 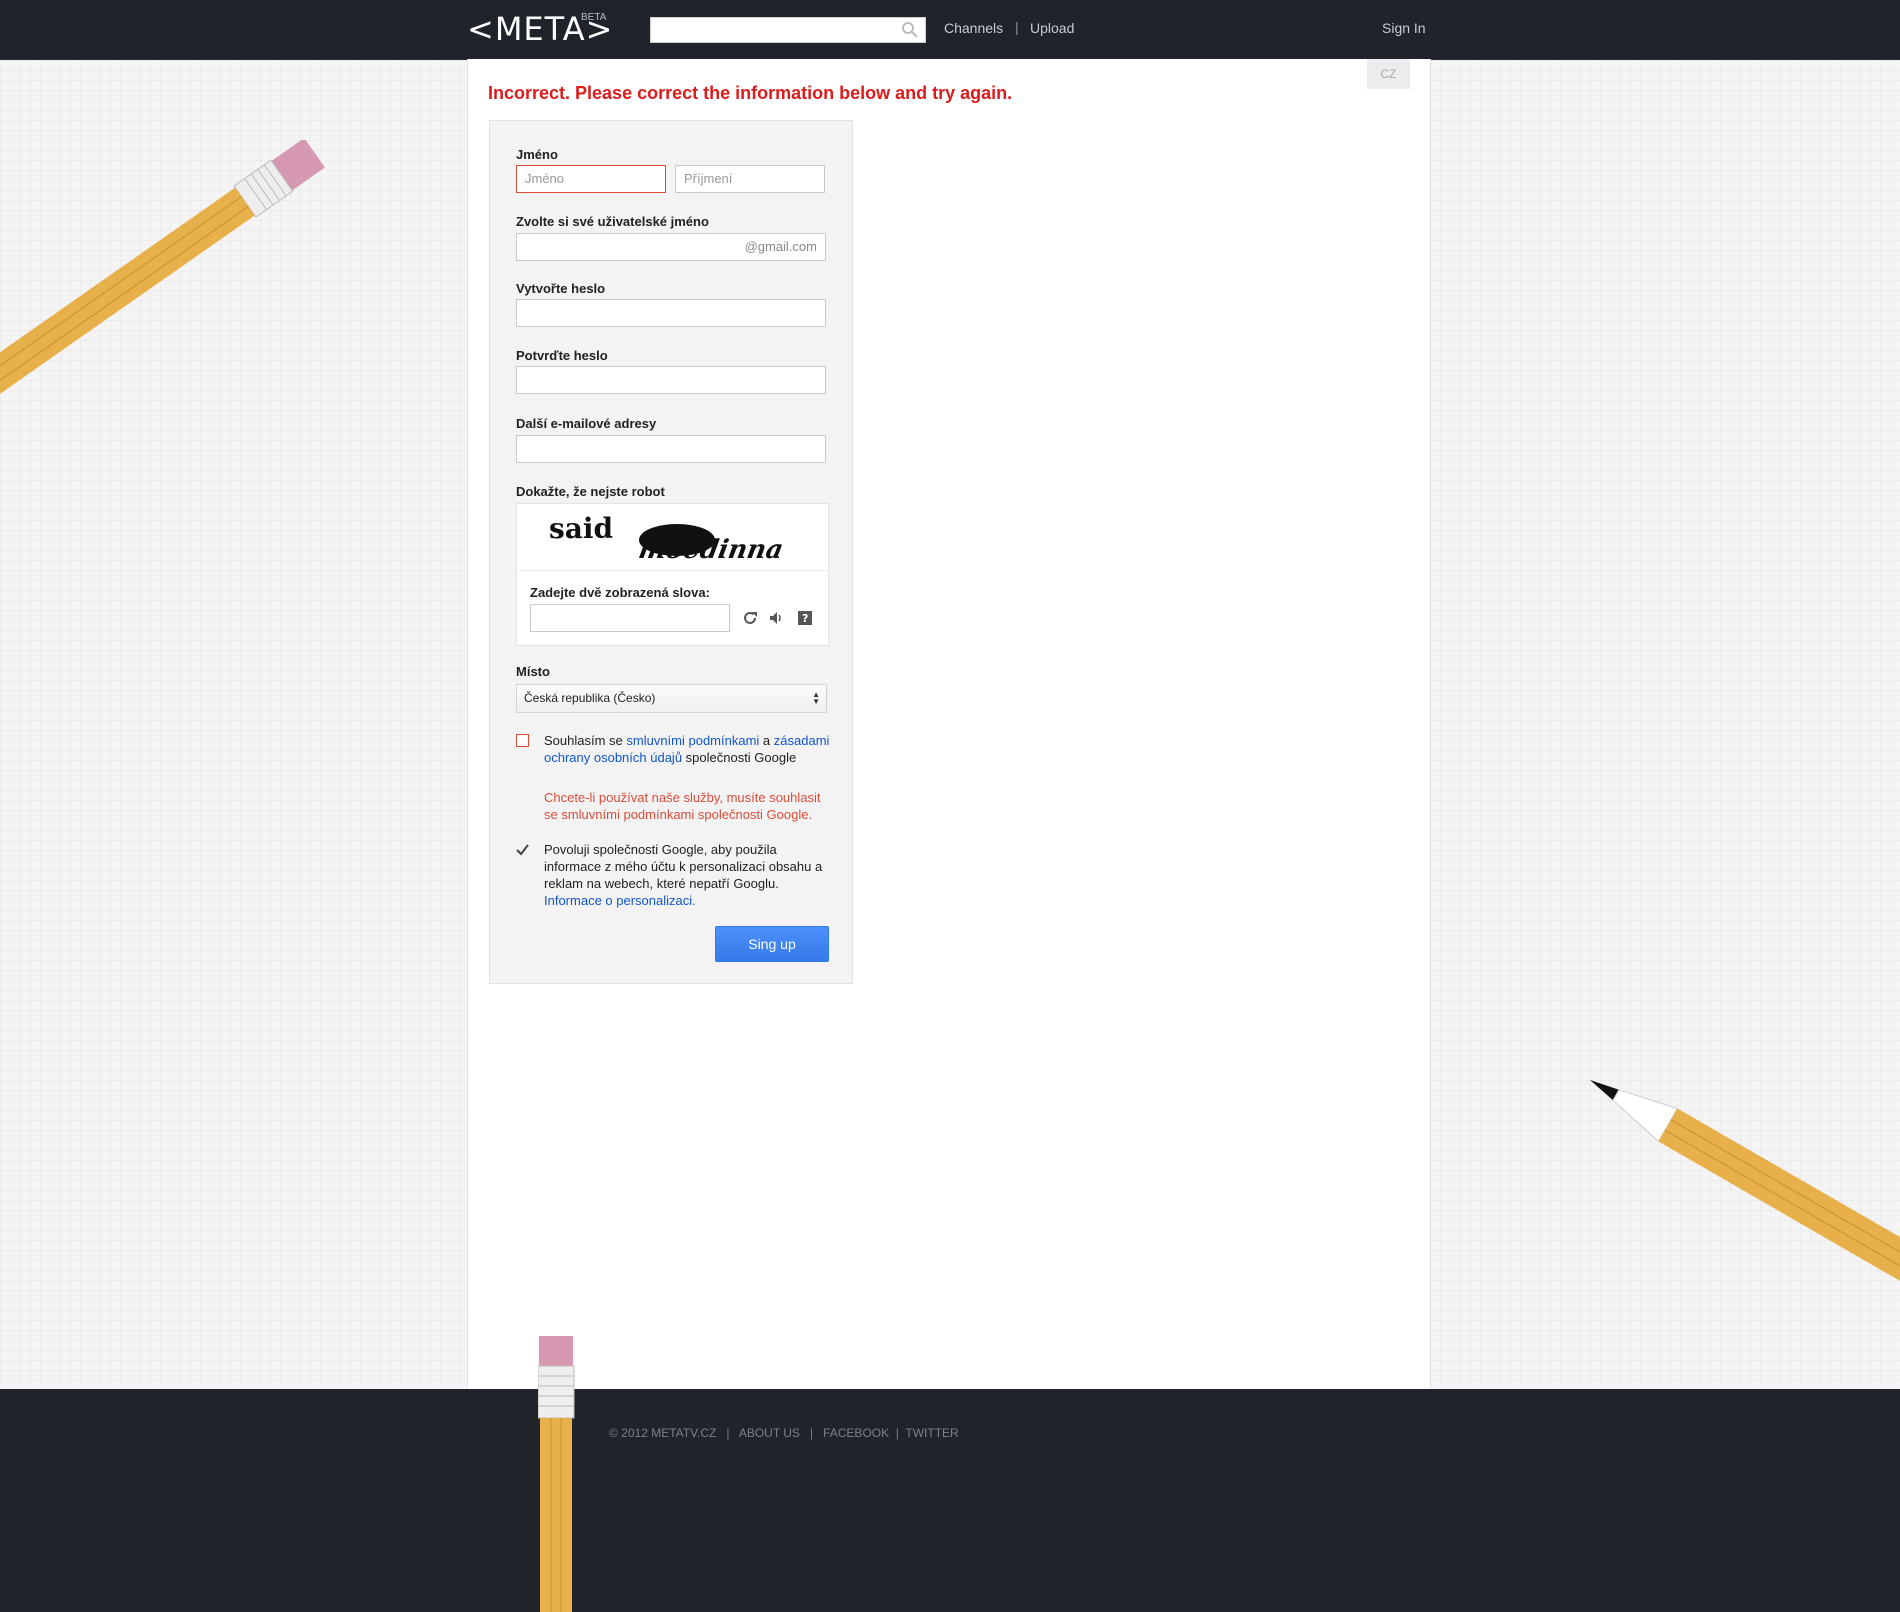 I want to click on username-label: Zvolte si své uživatelské jméno, so click(x=612, y=221).